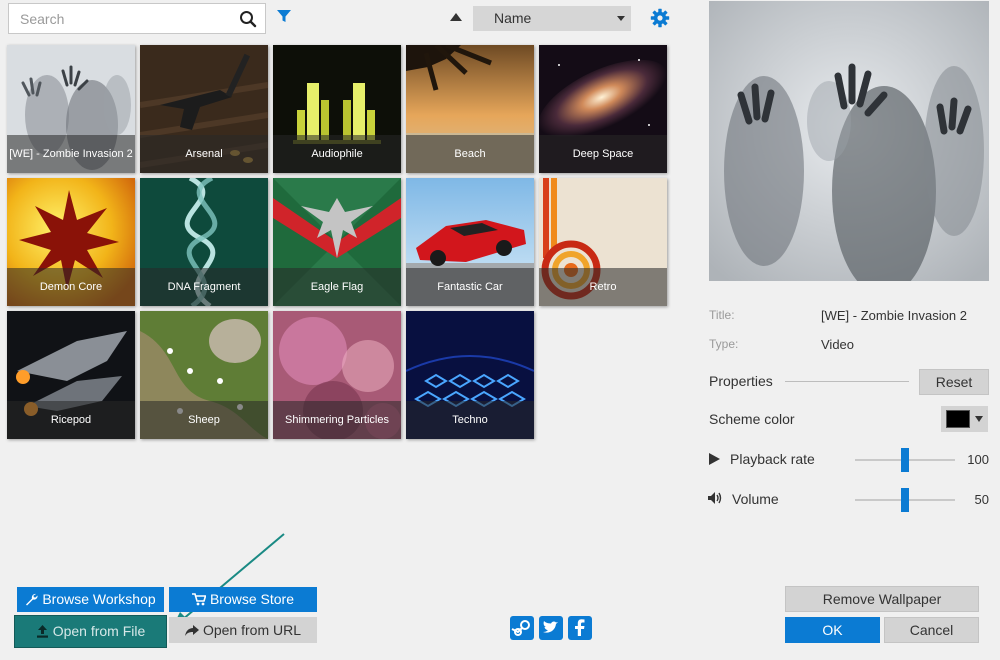 The image size is (1000, 660). I want to click on properties-divider, so click(847, 381).